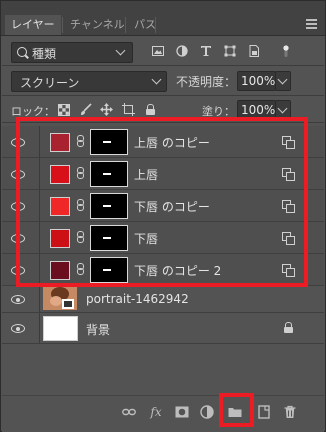 The height and width of the screenshot is (432, 326). I want to click on photo-thumbnail, so click(60, 298).